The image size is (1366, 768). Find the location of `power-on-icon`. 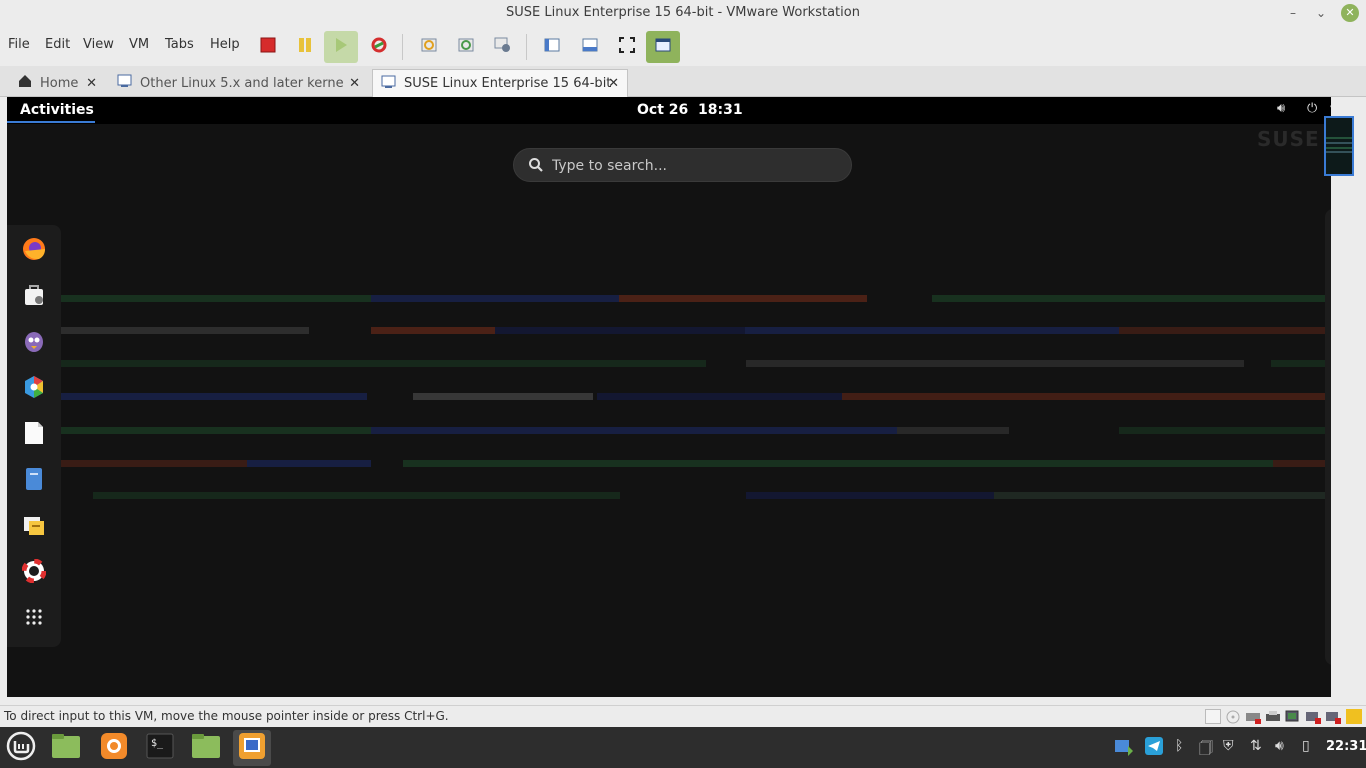

power-on-icon is located at coordinates (341, 47).